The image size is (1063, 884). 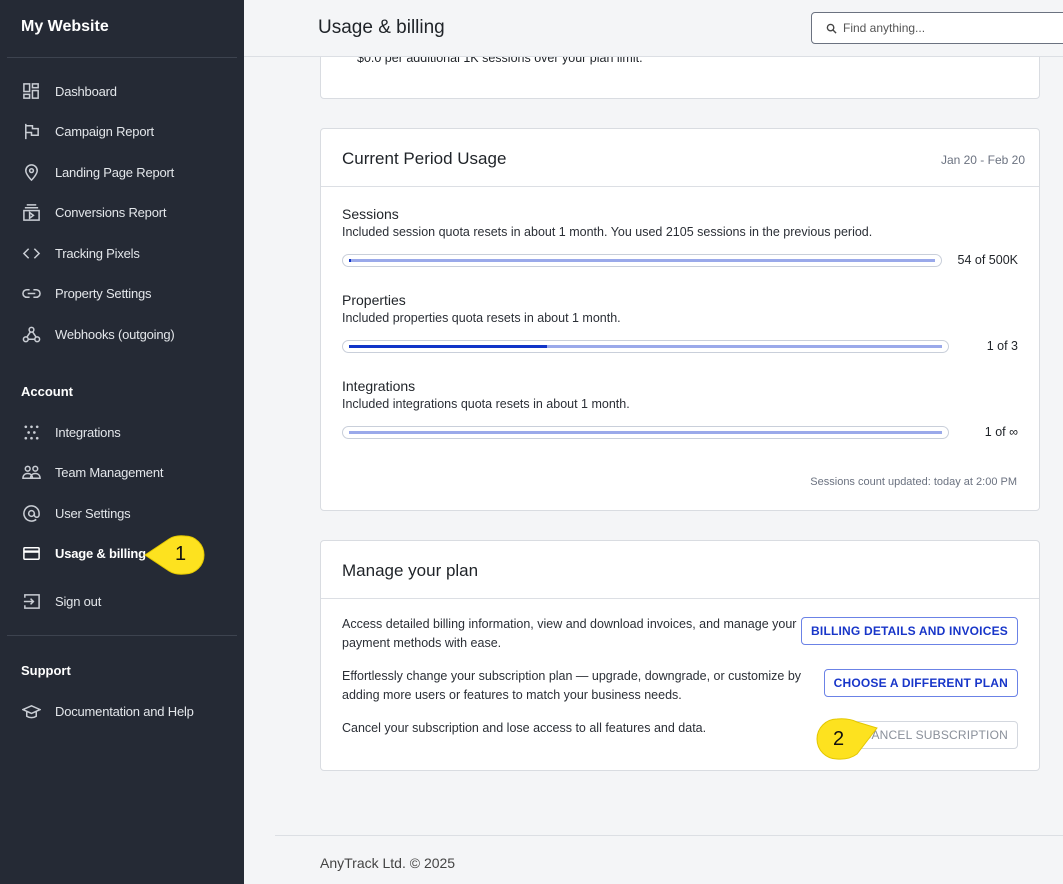 I want to click on sidebar-item-label: Documentation and Help, so click(x=124, y=711).